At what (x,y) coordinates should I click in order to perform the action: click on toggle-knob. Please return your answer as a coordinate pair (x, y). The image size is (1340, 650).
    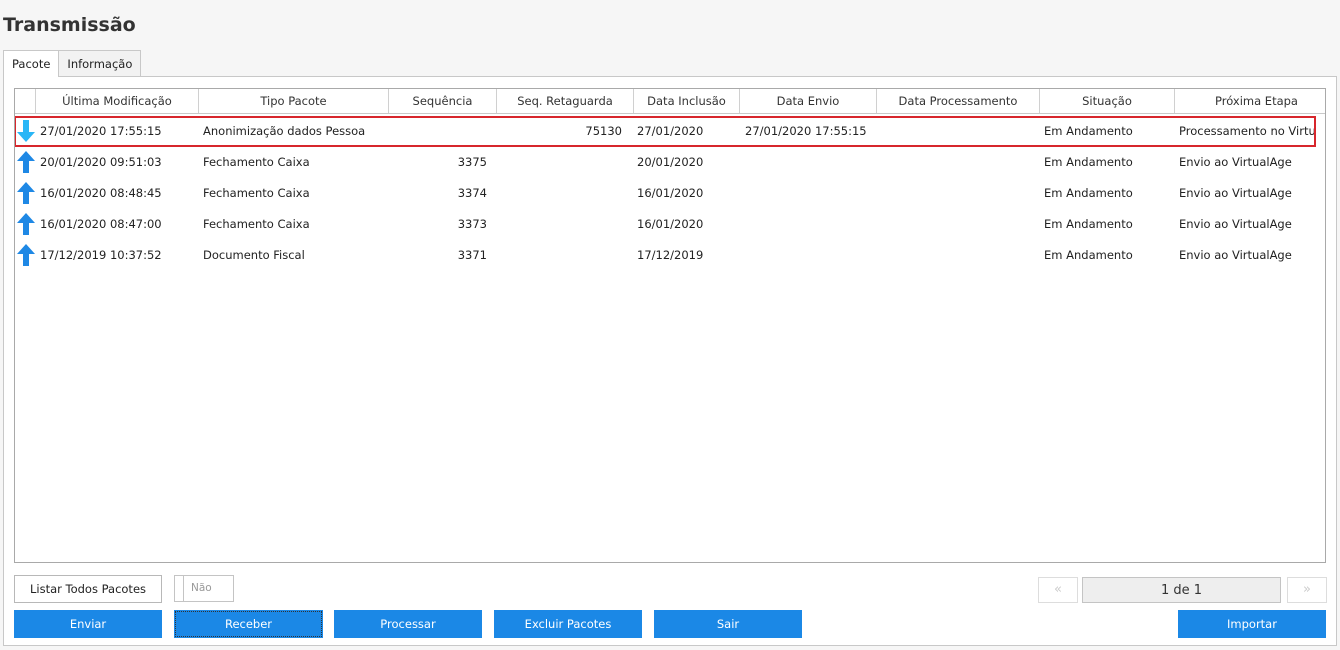
    Looking at the image, I should click on (179, 588).